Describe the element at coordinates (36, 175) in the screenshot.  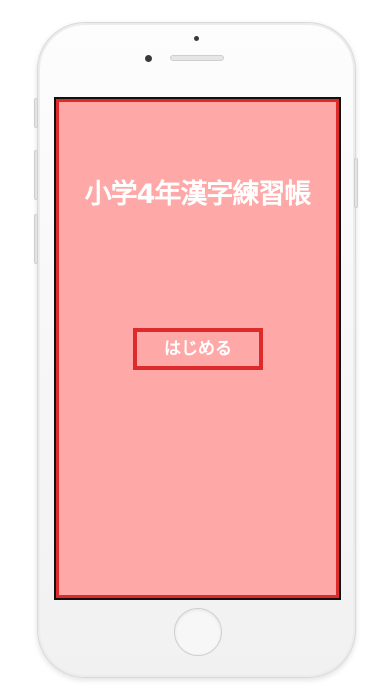
I see `volume-up-button` at that location.